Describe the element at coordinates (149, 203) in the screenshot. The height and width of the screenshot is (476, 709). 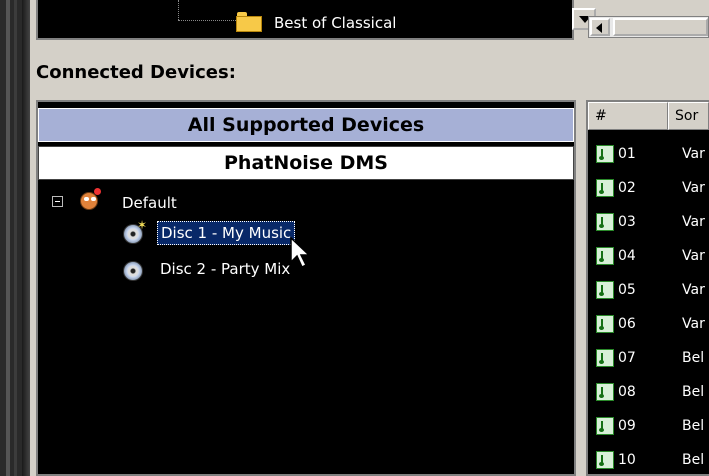
I see `device-tree-root-default: Default` at that location.